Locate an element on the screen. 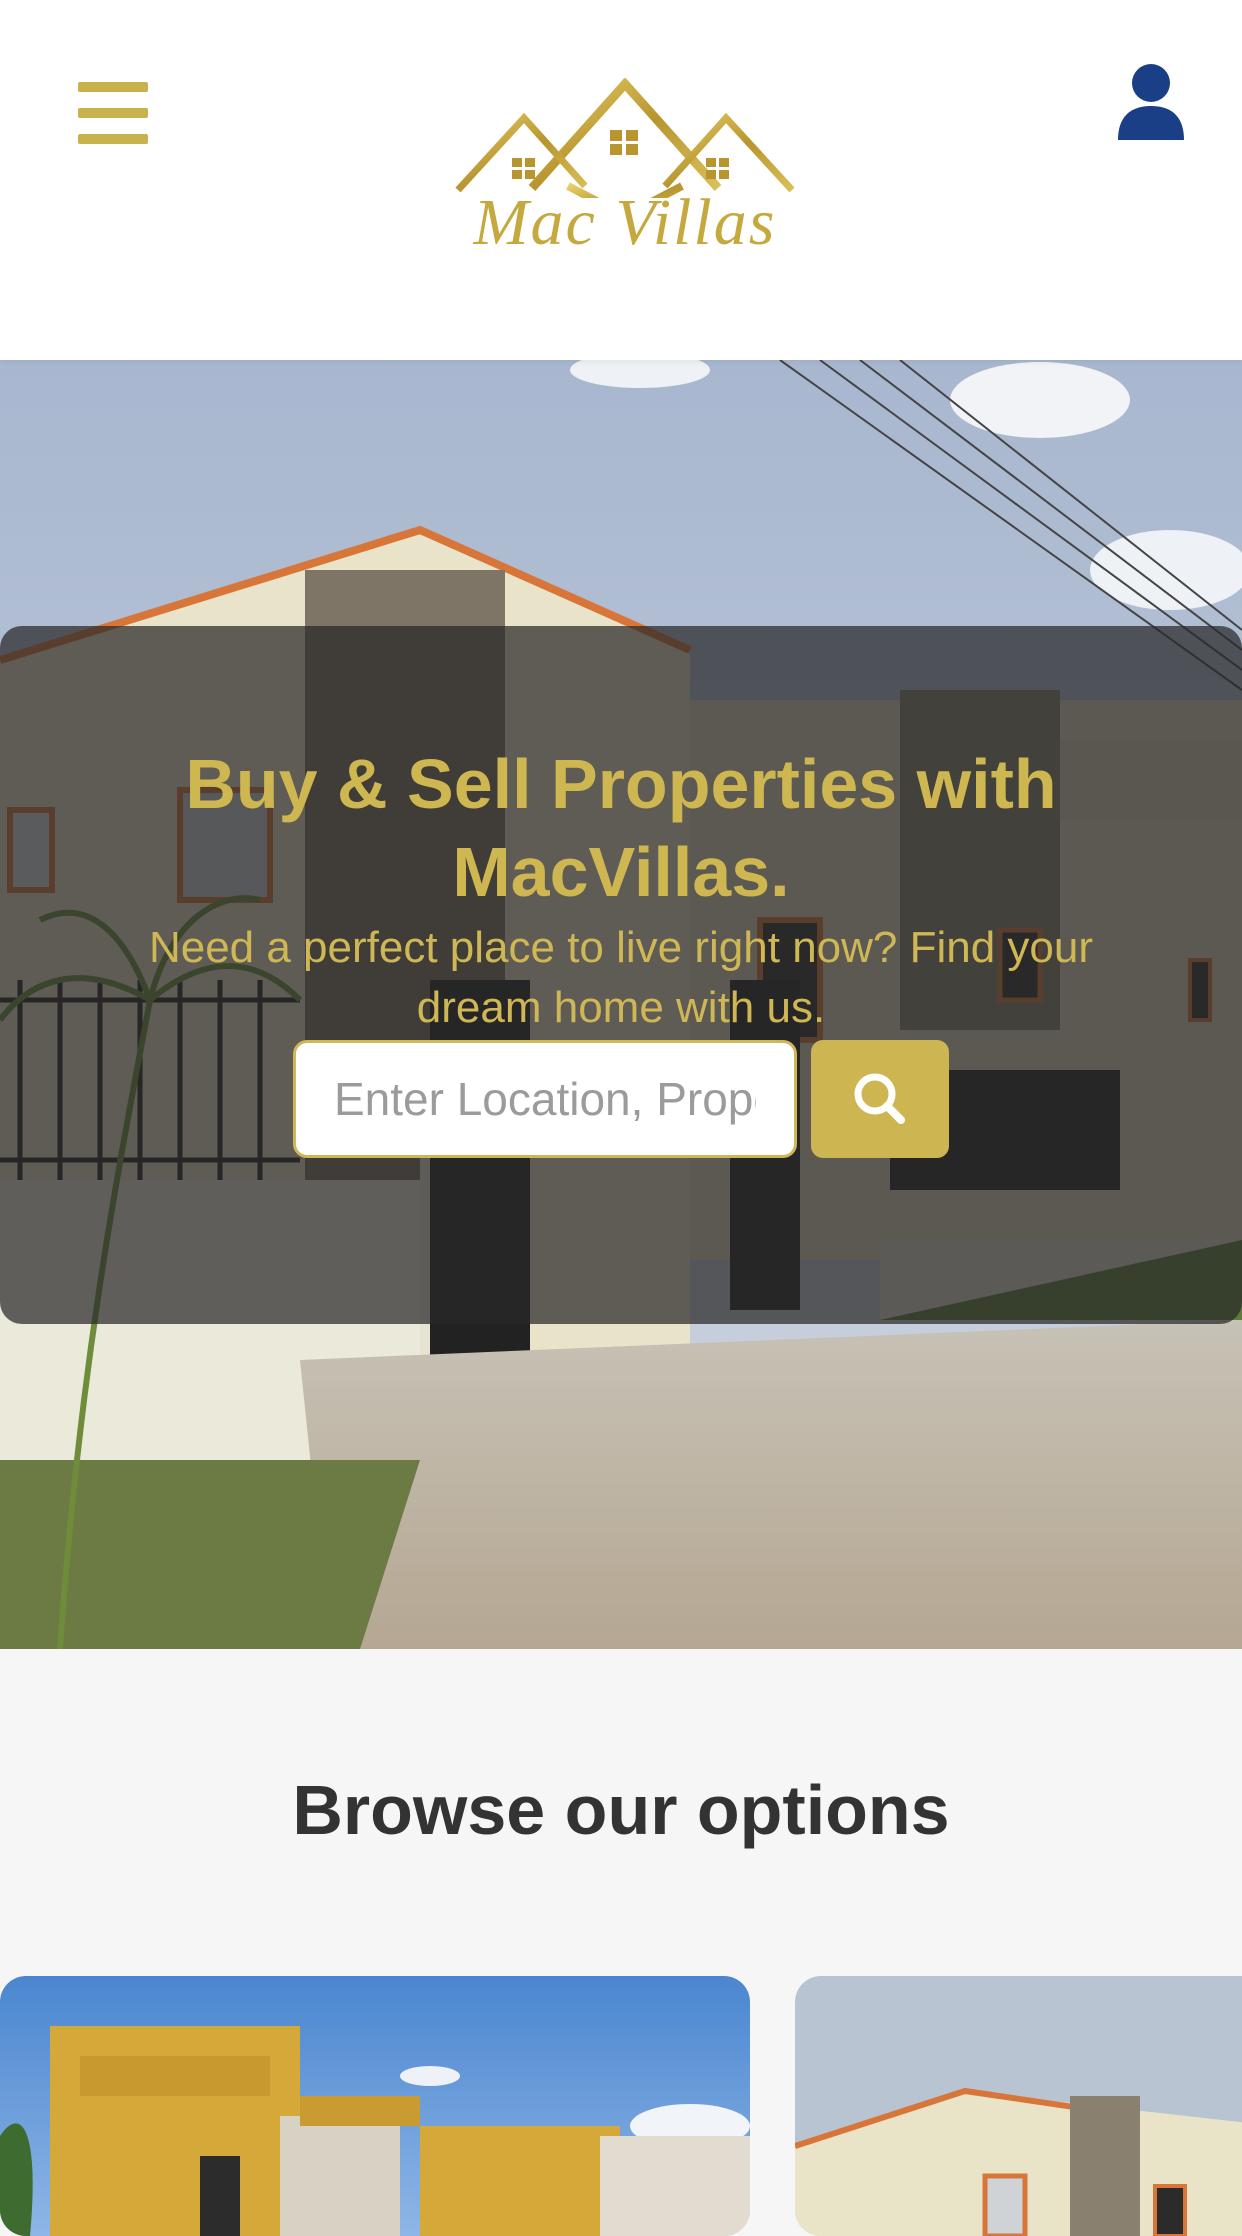 Image resolution: width=1242 pixels, height=2236 pixels. user-account-button is located at coordinates (1151, 102).